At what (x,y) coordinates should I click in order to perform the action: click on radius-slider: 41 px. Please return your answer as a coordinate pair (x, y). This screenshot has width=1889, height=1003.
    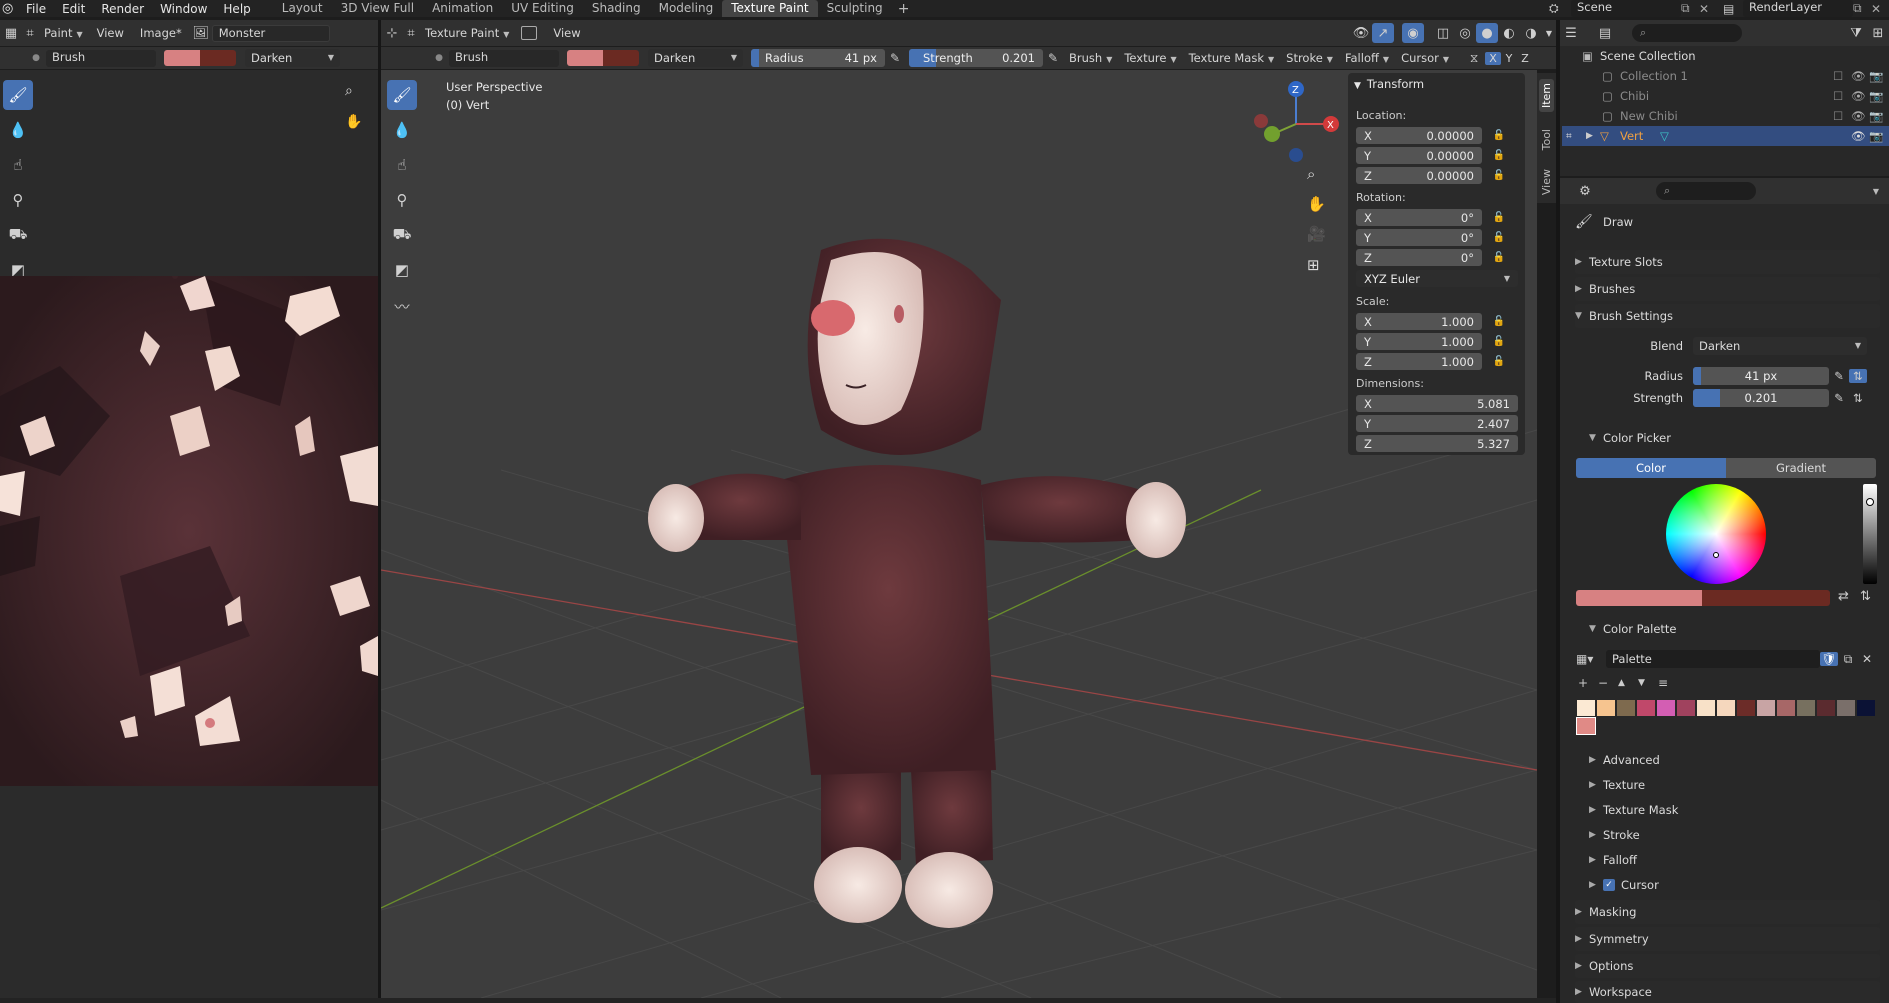
    Looking at the image, I should click on (1761, 376).